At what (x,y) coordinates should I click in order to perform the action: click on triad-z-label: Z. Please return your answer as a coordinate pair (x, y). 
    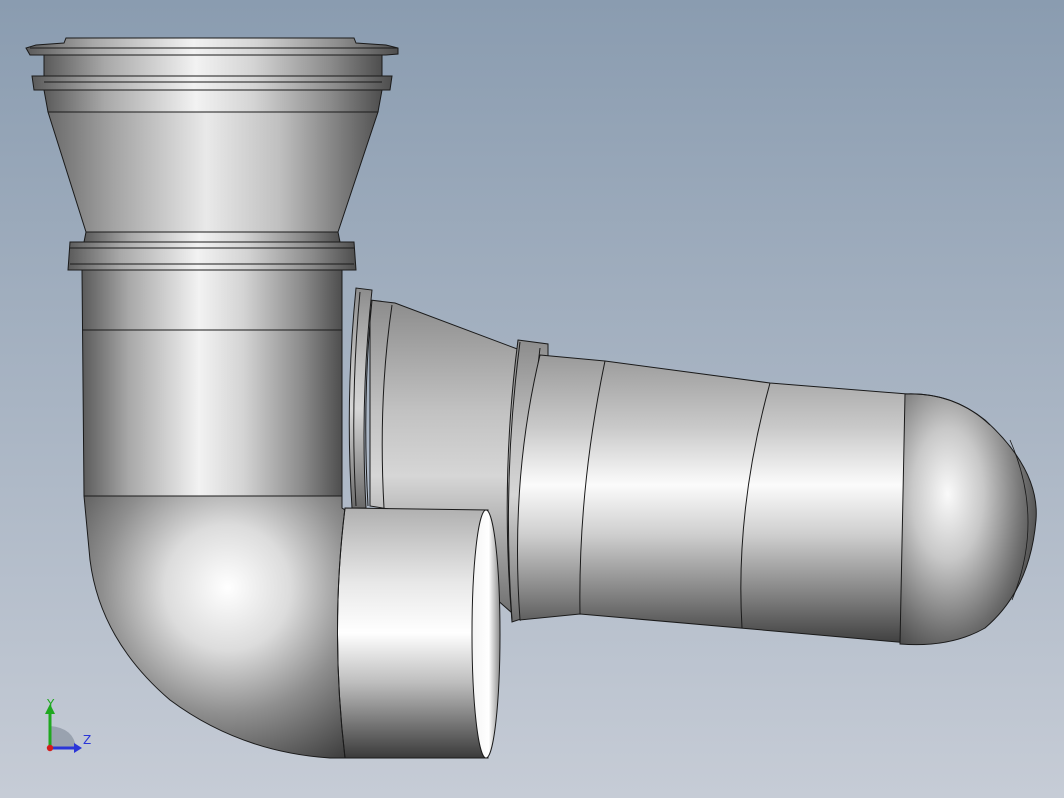
    Looking at the image, I should click on (87, 740).